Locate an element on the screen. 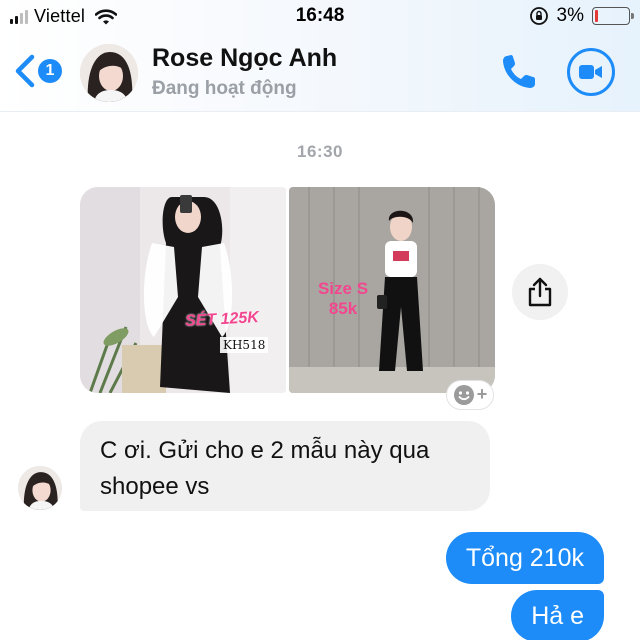  share-button is located at coordinates (540, 292).